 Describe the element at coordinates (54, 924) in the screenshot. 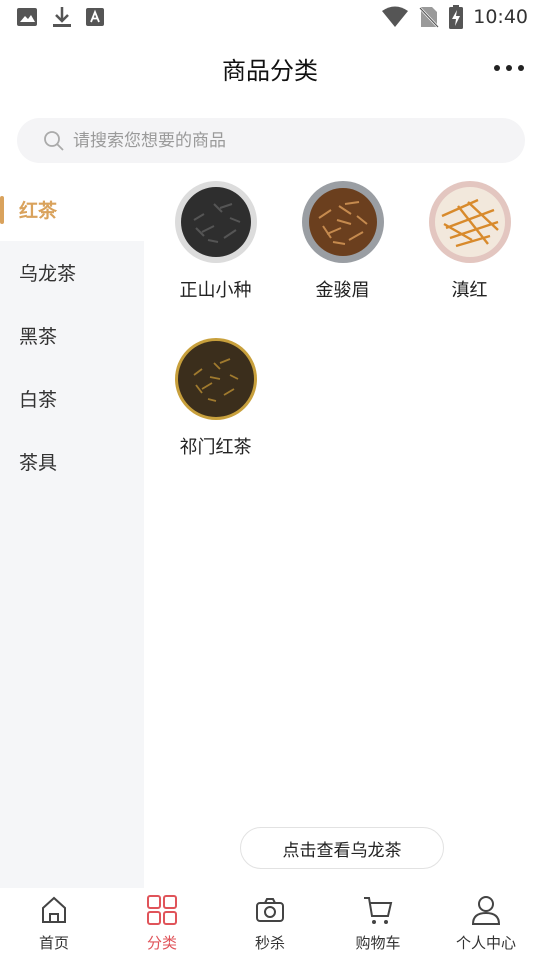

I see `tab-home: 首页` at that location.